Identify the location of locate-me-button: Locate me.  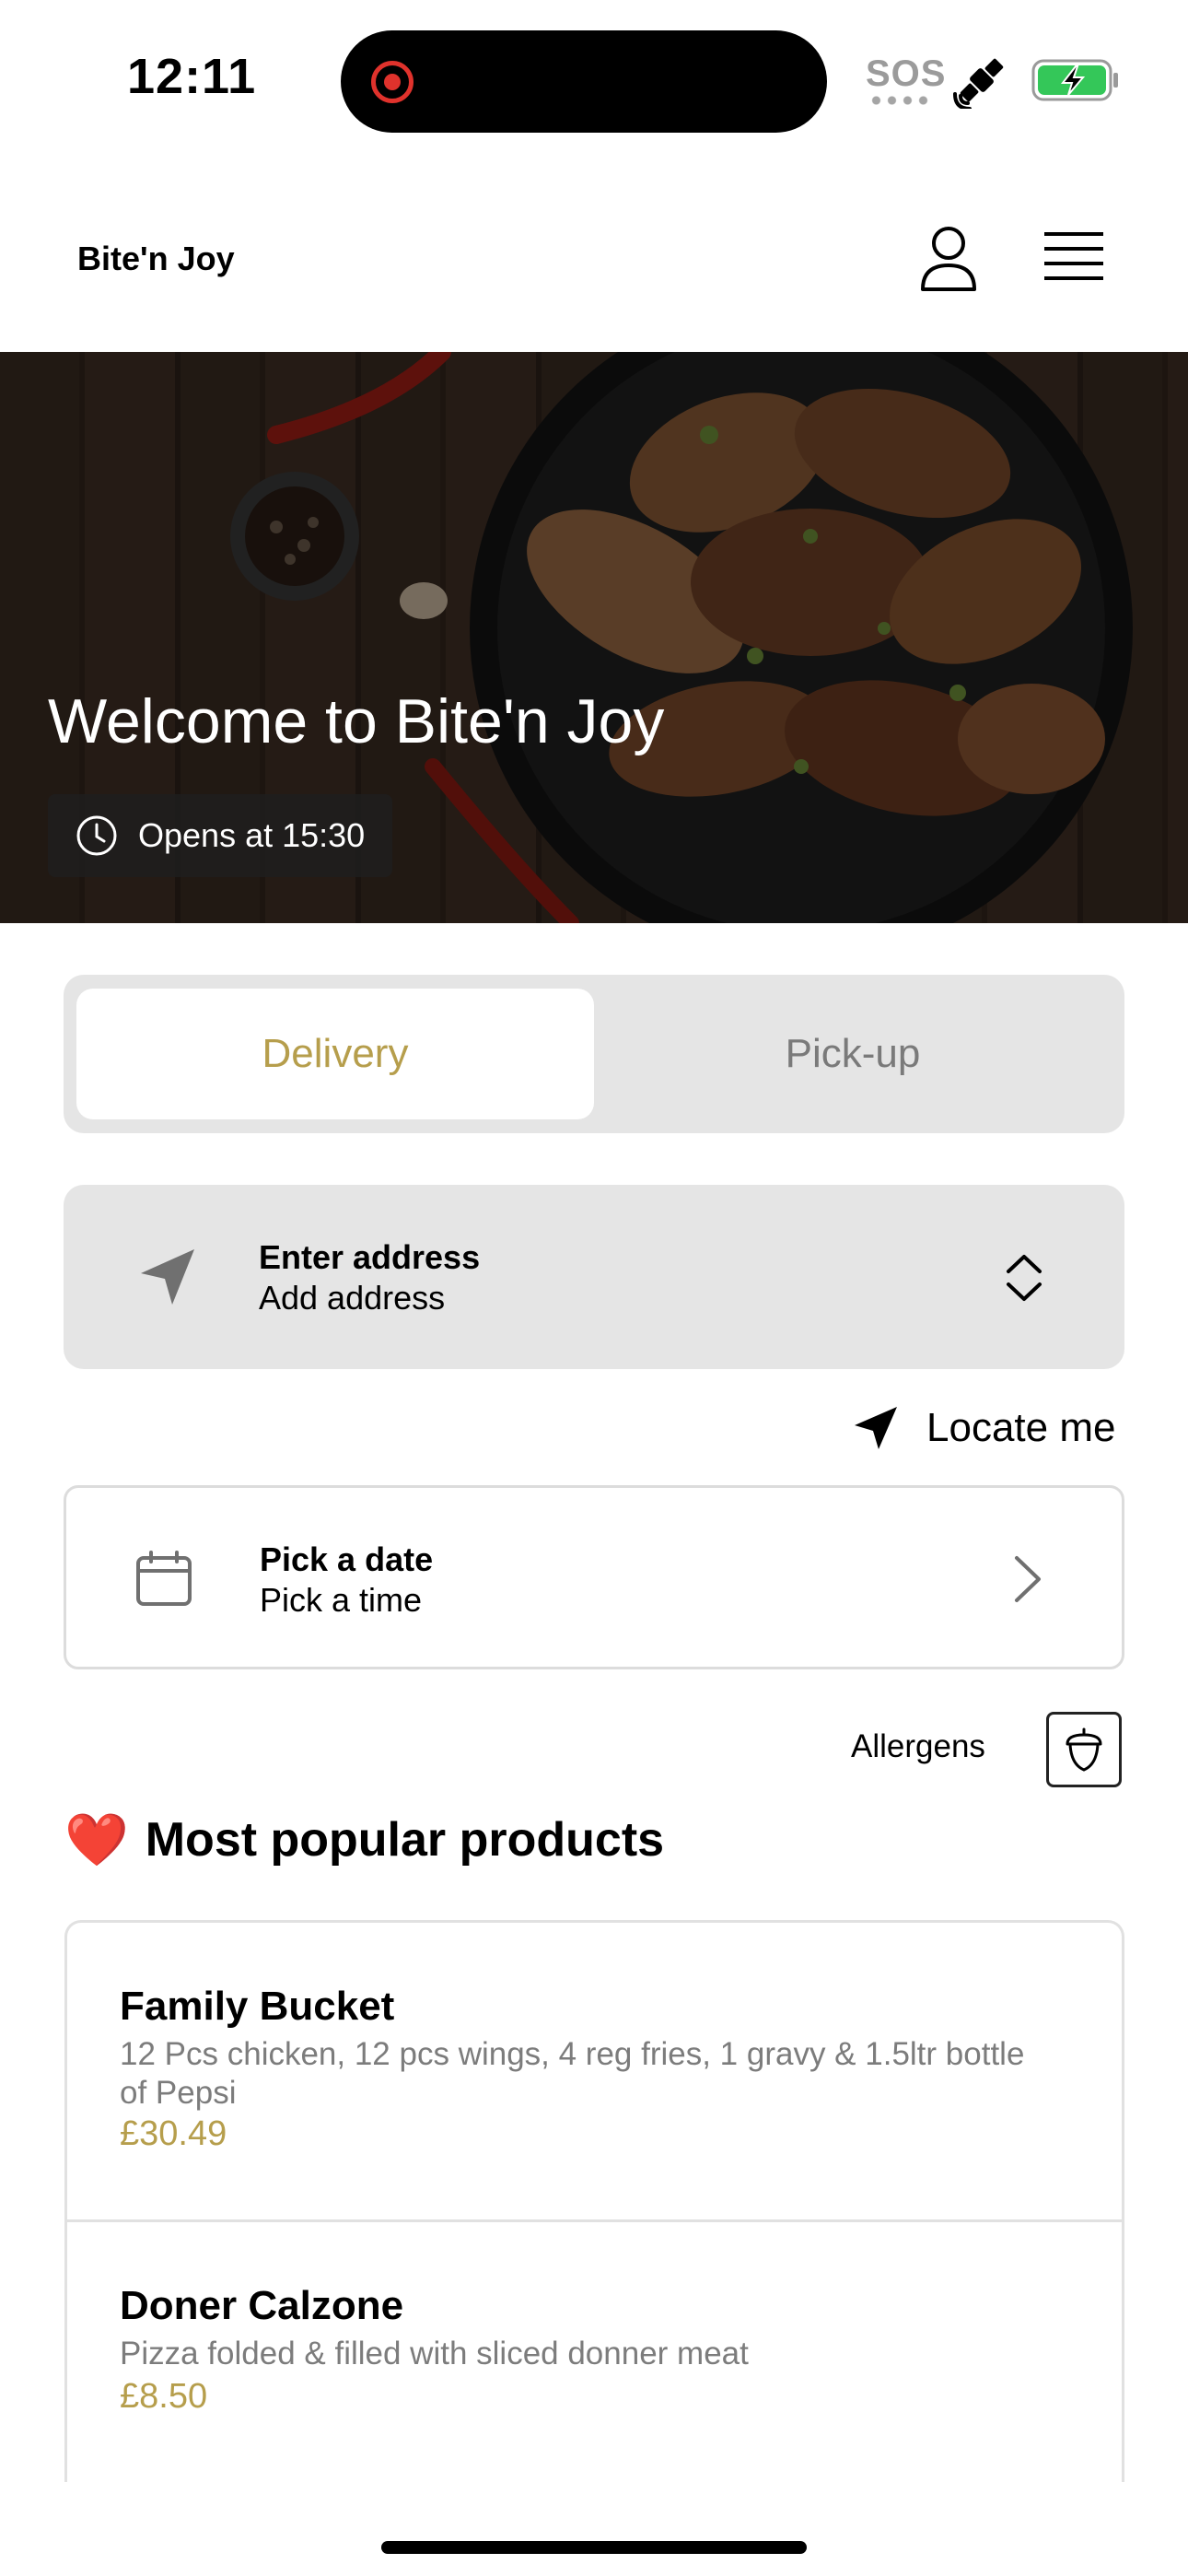
(984, 1428).